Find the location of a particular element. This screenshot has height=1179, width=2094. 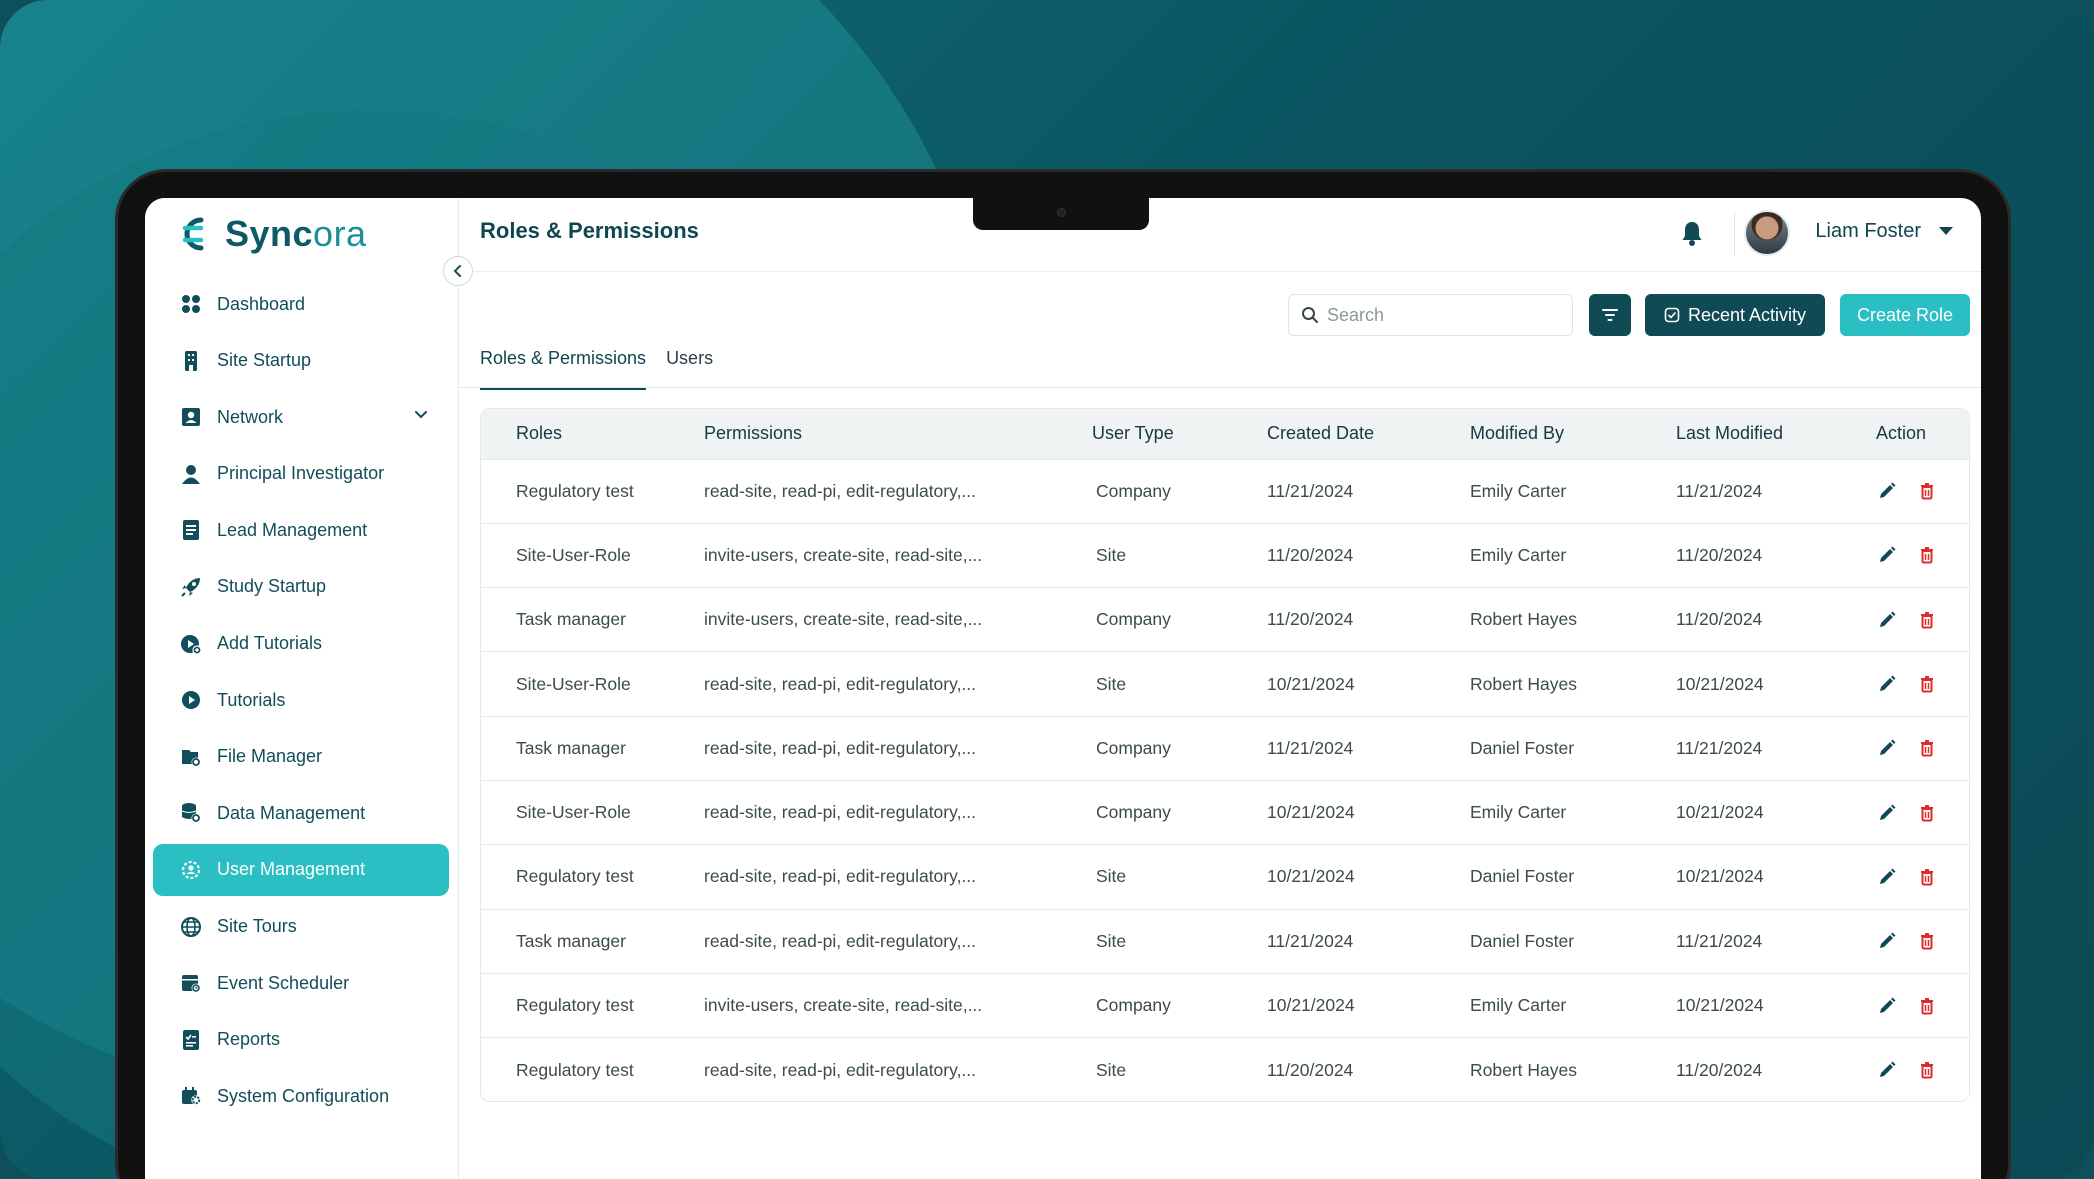

caret-down-icon is located at coordinates (1946, 231).